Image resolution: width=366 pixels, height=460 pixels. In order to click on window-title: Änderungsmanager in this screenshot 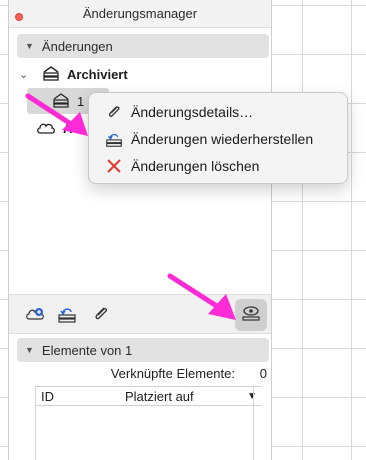, I will do `click(140, 13)`.